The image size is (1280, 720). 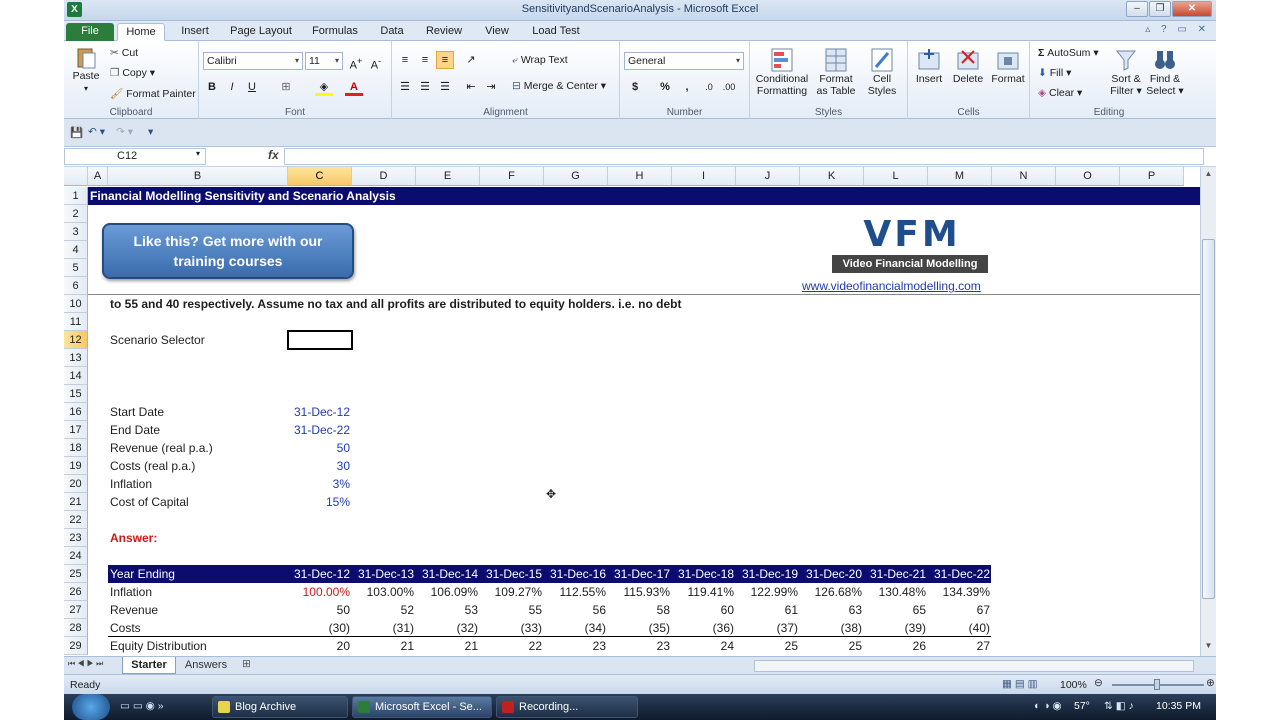 What do you see at coordinates (76, 304) in the screenshot?
I see `row-header: 10` at bounding box center [76, 304].